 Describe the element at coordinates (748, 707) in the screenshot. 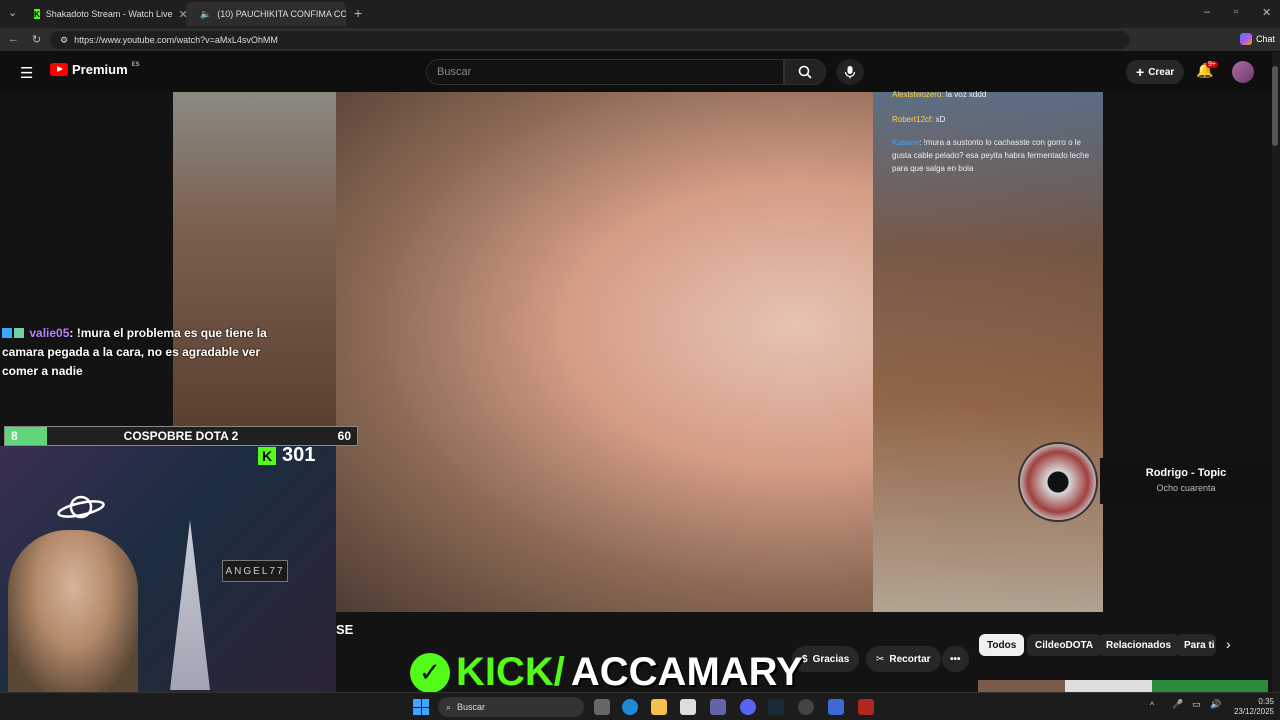

I see `discord-icon` at that location.